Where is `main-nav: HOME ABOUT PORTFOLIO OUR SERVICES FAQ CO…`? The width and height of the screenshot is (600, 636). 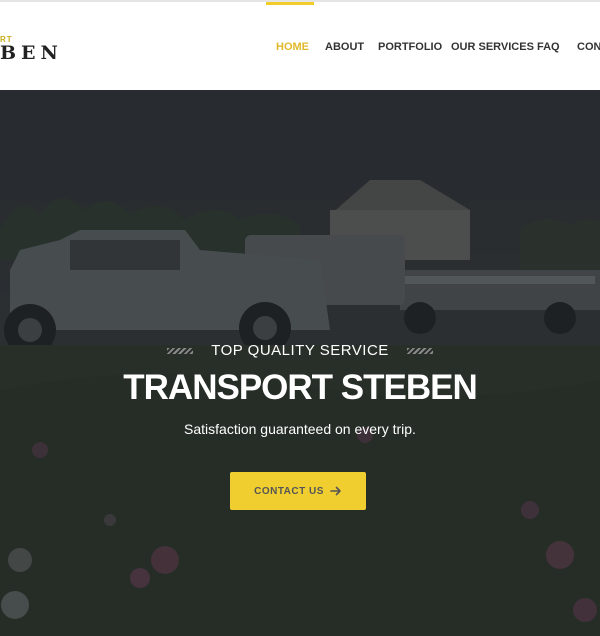
main-nav: HOME ABOUT PORTFOLIO OUR SERVICES FAQ CO… is located at coordinates (300, 46).